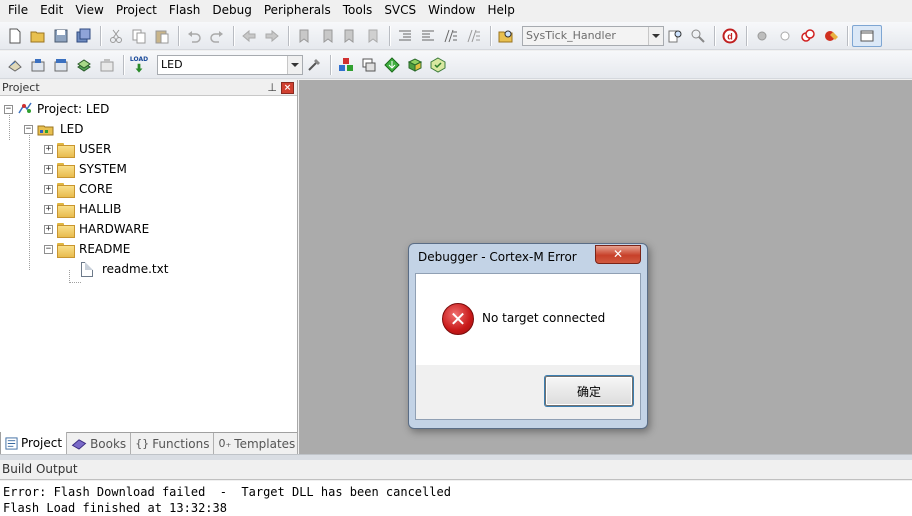  Describe the element at coordinates (730, 36) in the screenshot. I see `debug-session-icon: d` at that location.